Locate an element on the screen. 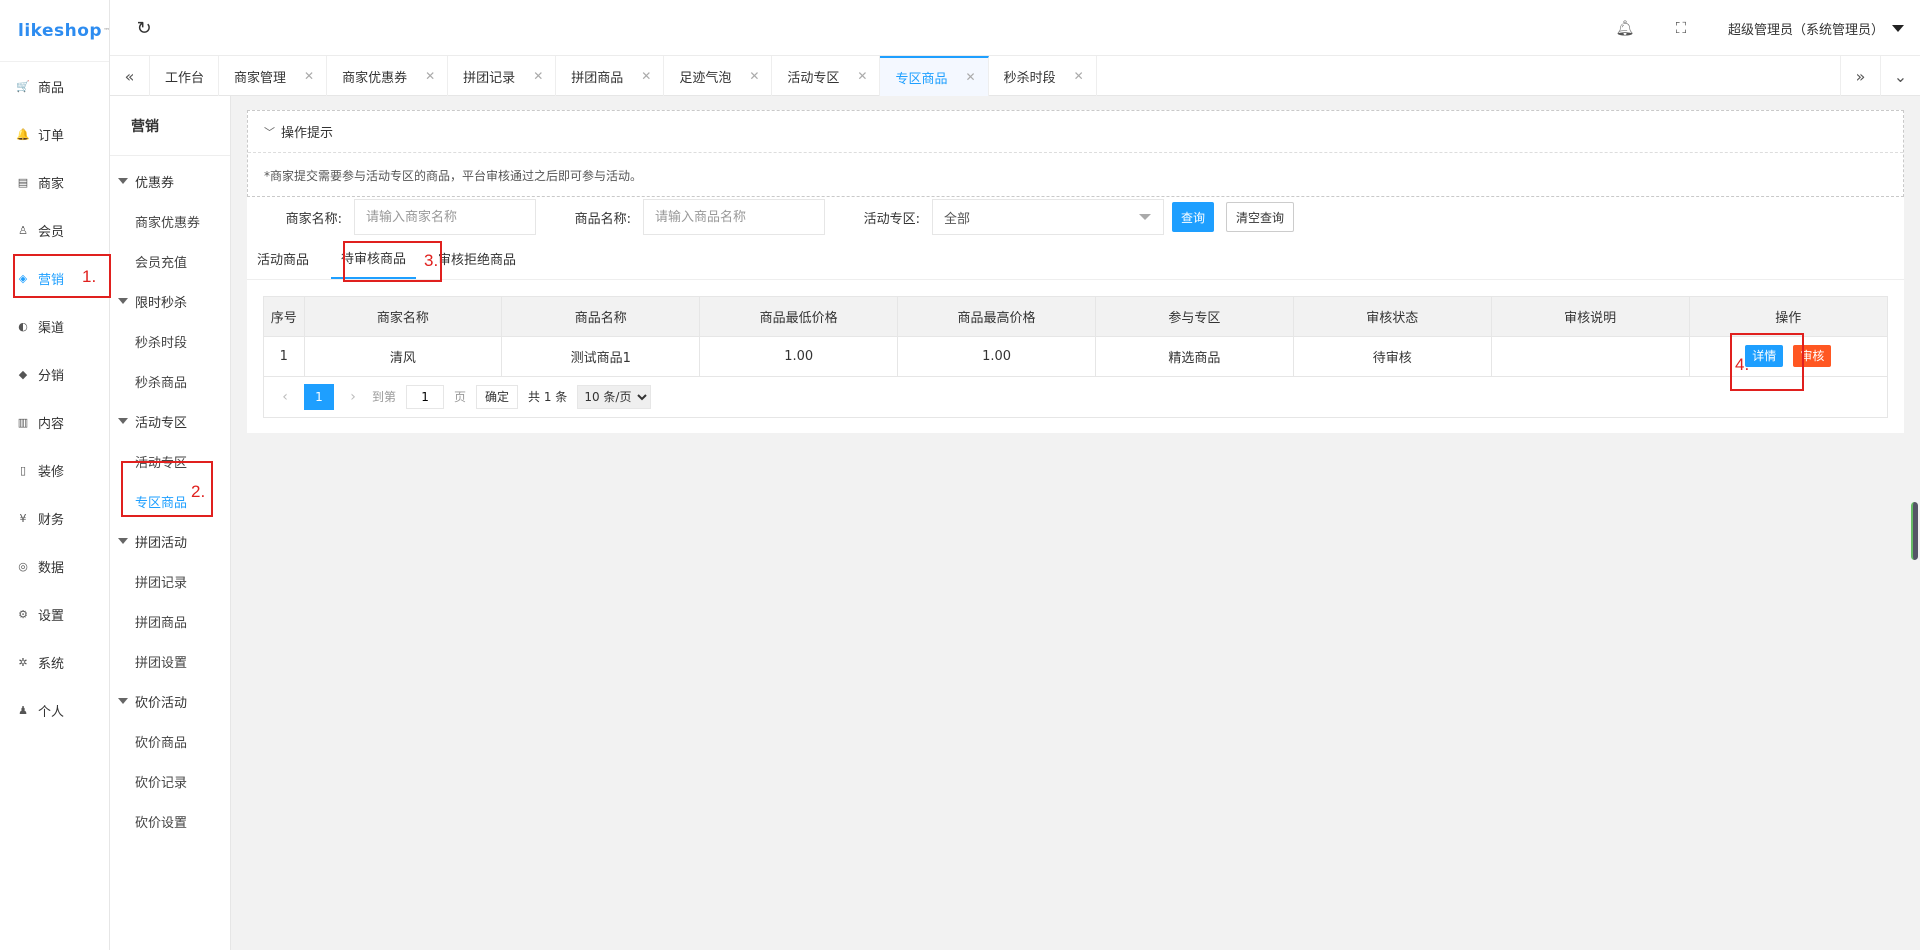  tab-4: 拼团商品 ✕ is located at coordinates (610, 76).